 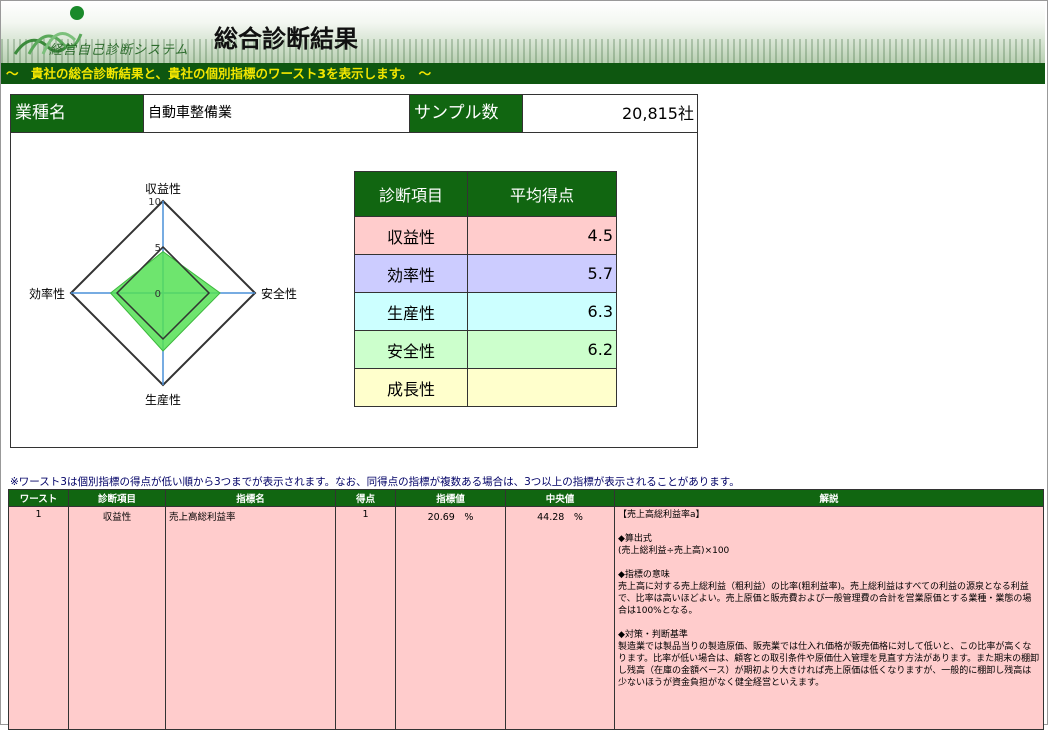 What do you see at coordinates (47, 293) in the screenshot?
I see `radar-axis-label: 効率性` at bounding box center [47, 293].